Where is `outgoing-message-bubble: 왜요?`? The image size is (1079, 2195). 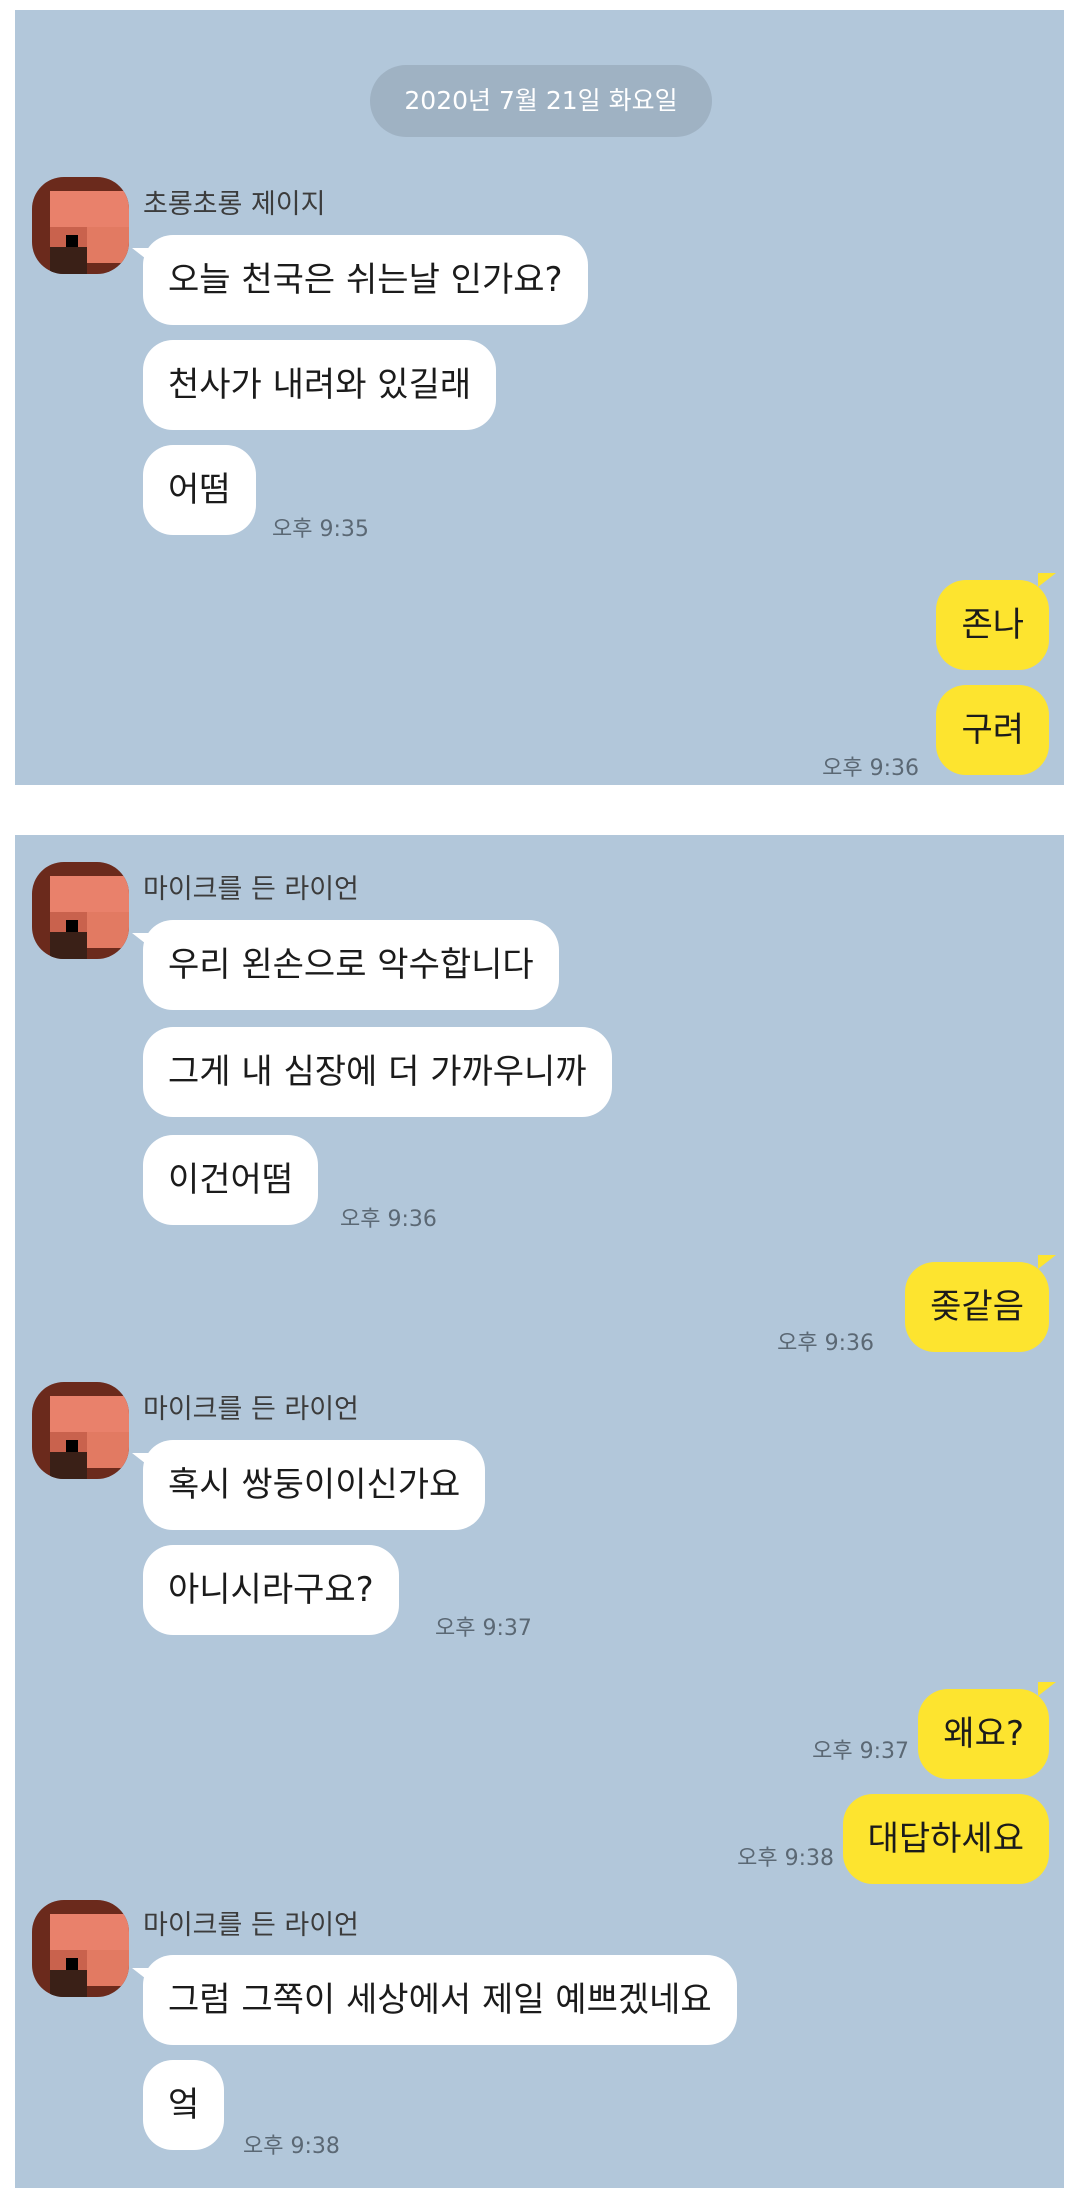 outgoing-message-bubble: 왜요? is located at coordinates (983, 1734).